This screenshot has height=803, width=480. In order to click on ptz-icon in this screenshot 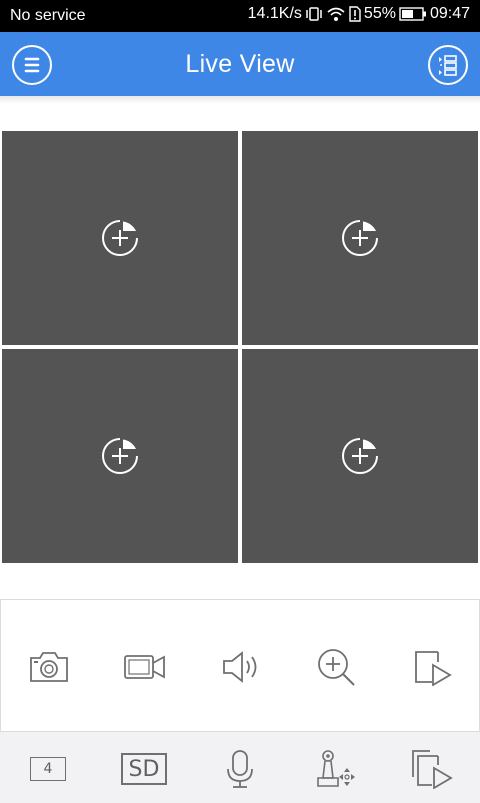, I will do `click(336, 768)`.